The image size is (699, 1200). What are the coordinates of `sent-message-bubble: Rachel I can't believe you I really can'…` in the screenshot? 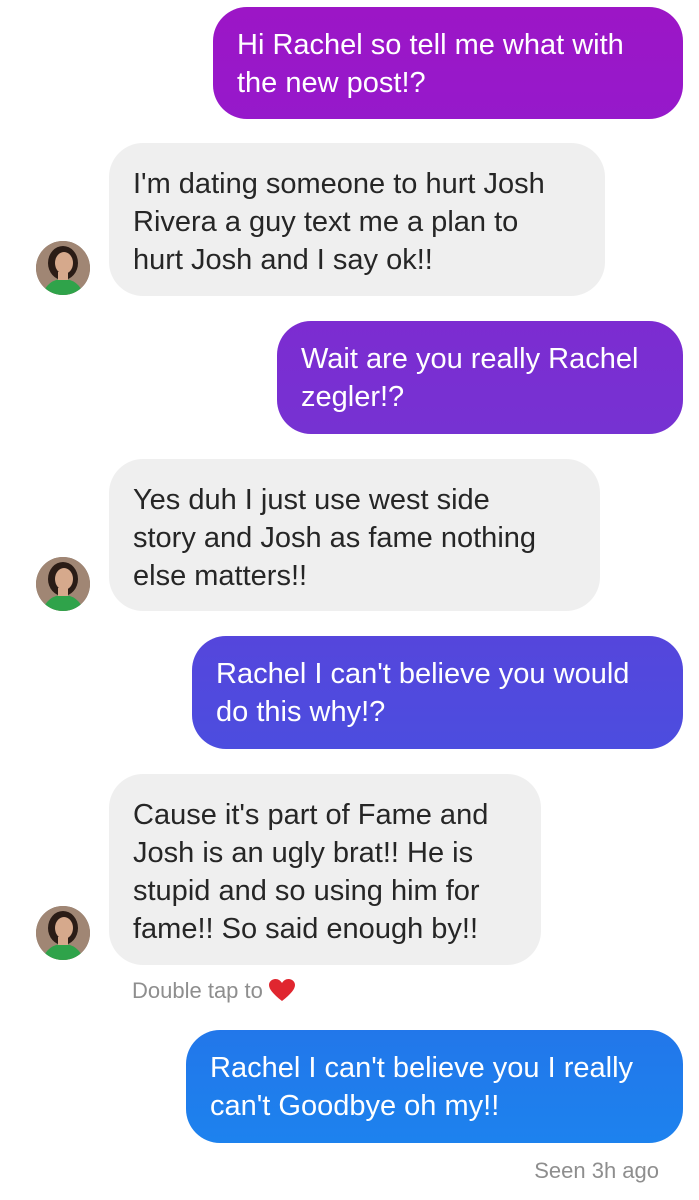 It's located at (434, 1086).